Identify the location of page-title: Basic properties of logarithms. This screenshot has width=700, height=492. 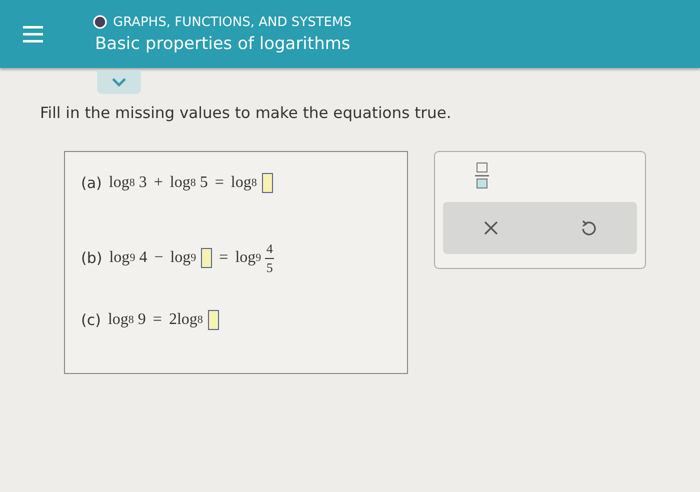
(223, 44).